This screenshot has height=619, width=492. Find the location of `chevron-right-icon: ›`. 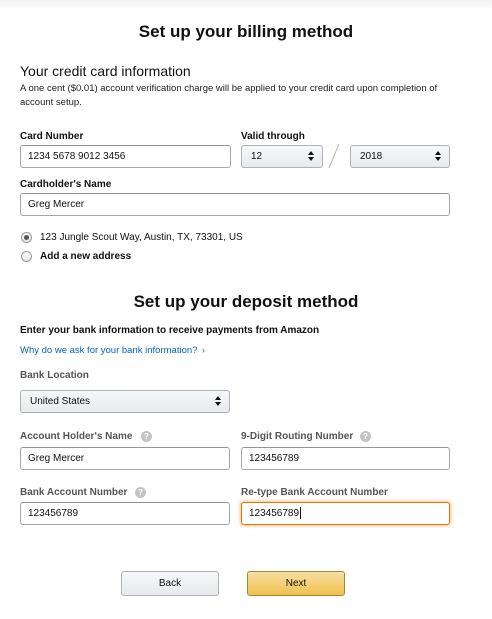

chevron-right-icon: › is located at coordinates (203, 350).